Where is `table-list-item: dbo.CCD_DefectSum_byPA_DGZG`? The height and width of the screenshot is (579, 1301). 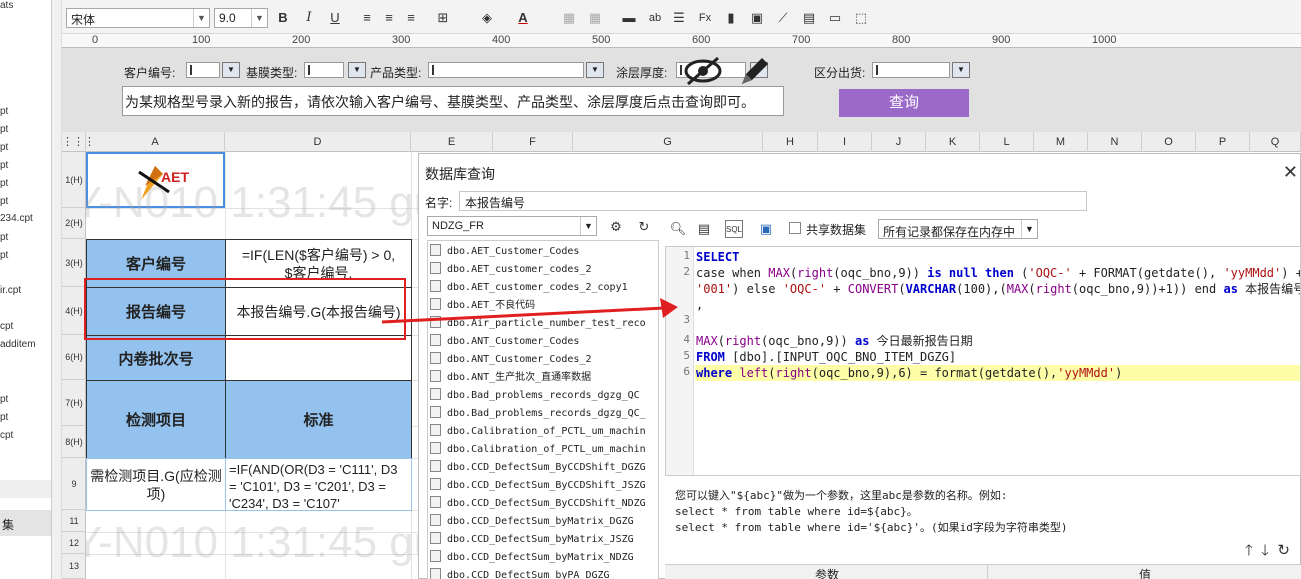
table-list-item: dbo.CCD_DefectSum_byPA_DGZG is located at coordinates (520, 573).